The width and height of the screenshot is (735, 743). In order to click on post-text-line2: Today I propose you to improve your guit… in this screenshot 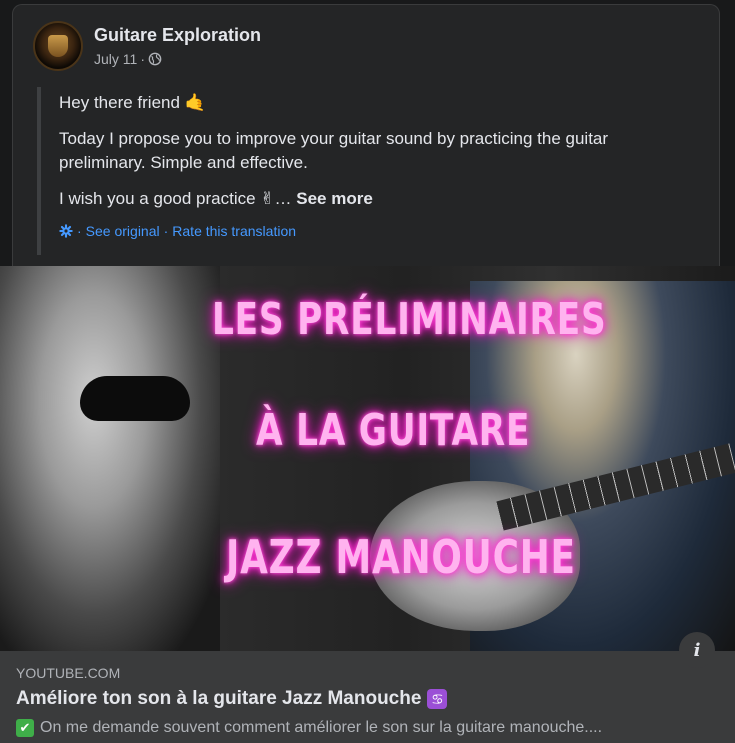, I will do `click(334, 150)`.